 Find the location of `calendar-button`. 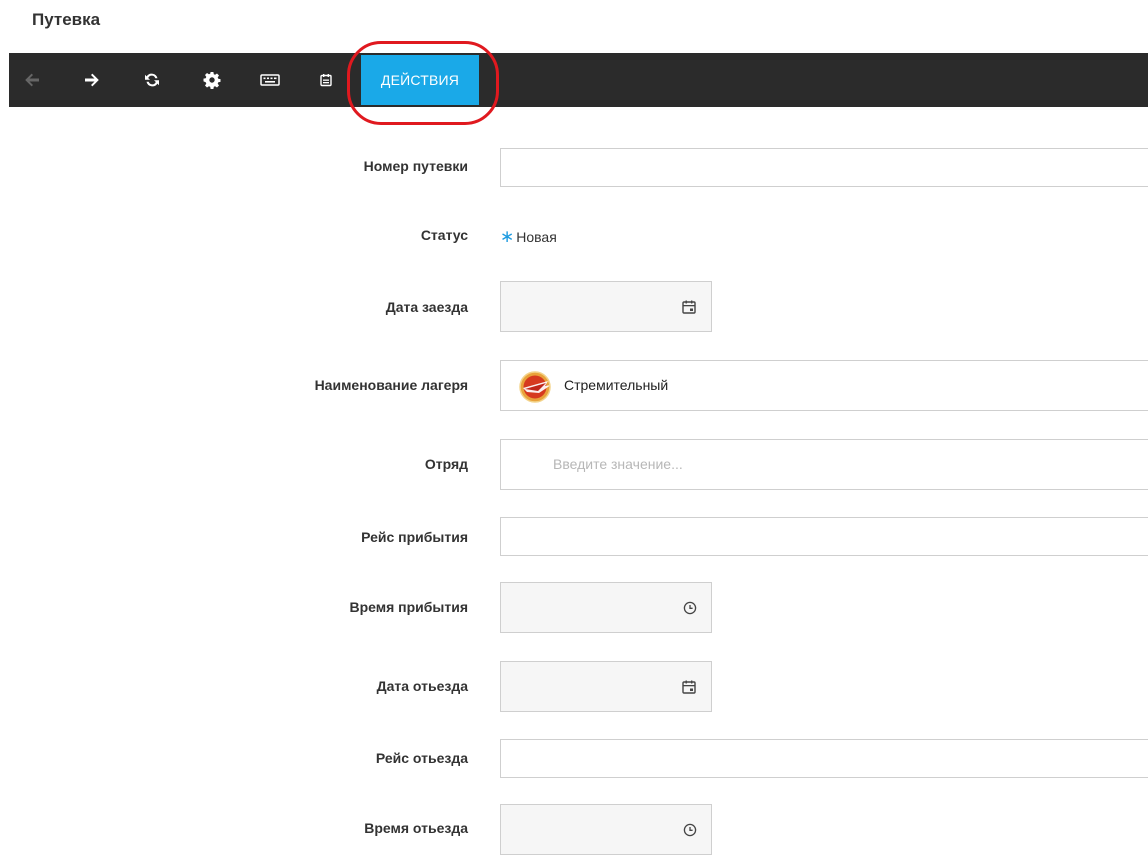

calendar-button is located at coordinates (326, 80).